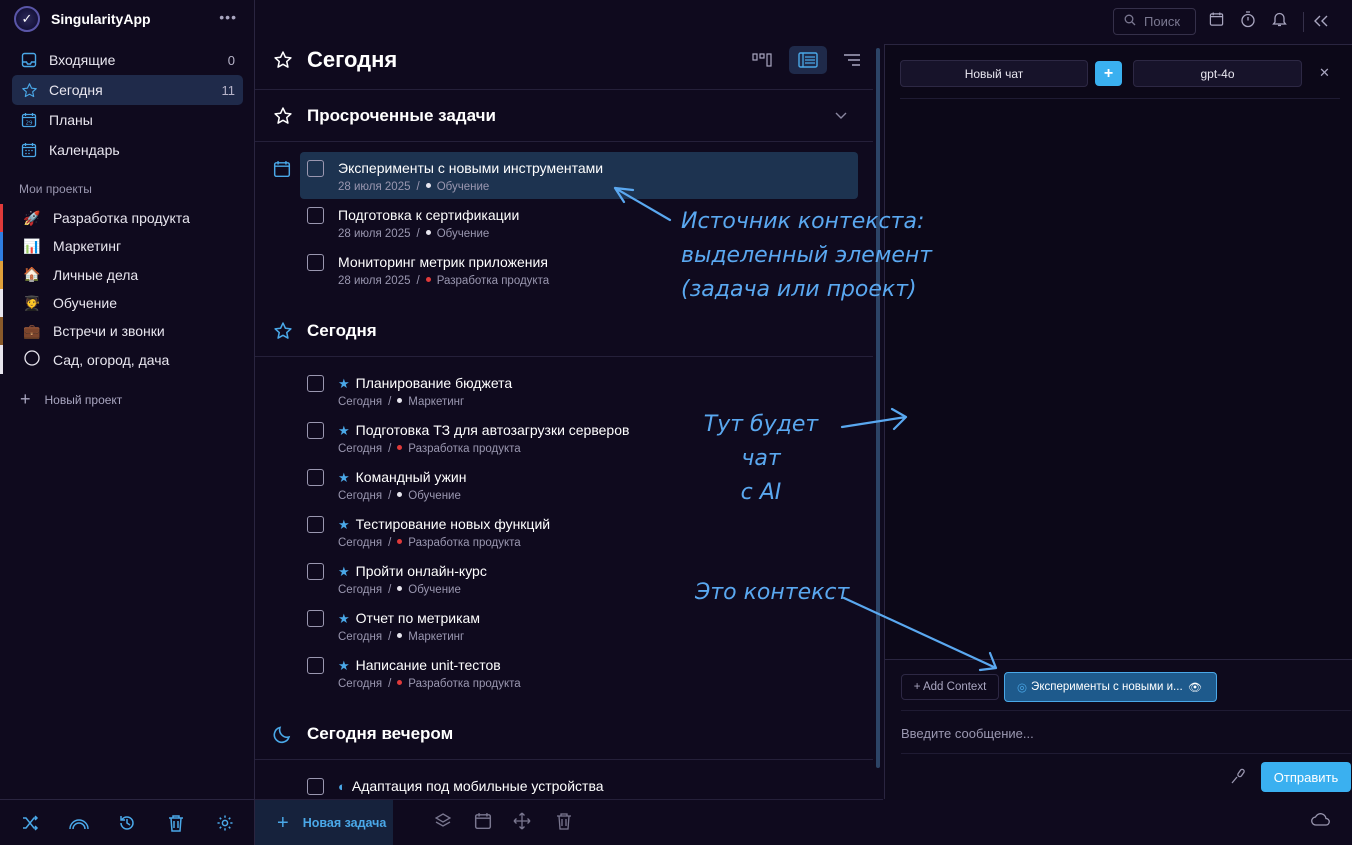 The width and height of the screenshot is (1352, 845). I want to click on search-input: Поиск, so click(1154, 21).